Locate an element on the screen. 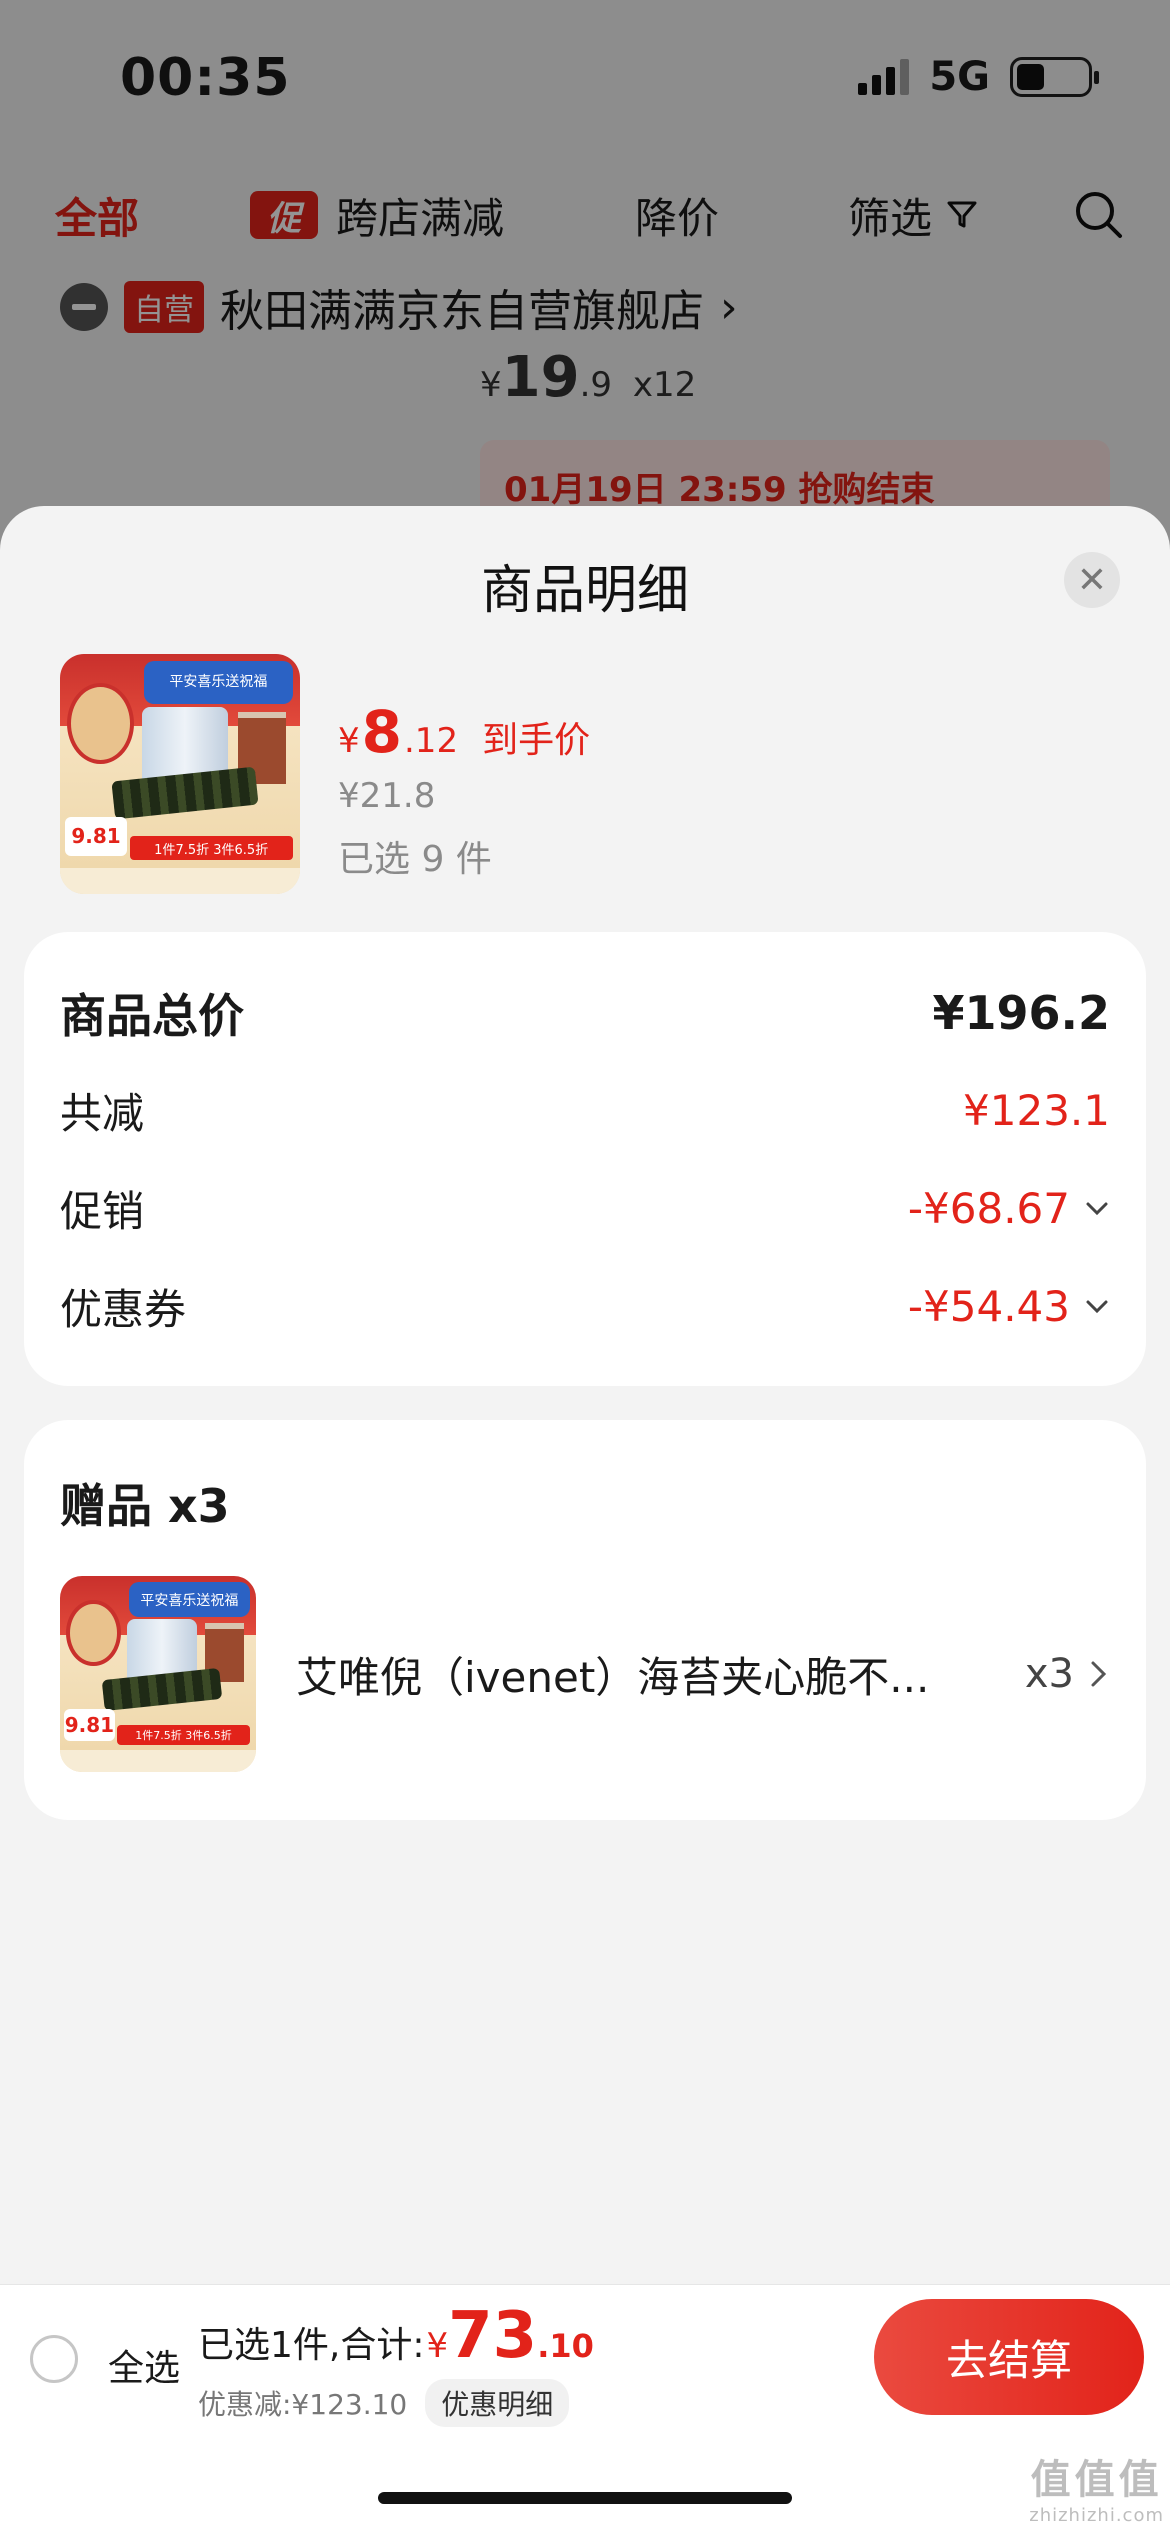 This screenshot has width=1170, height=2532. total-price-value: ¥196.2 is located at coordinates (1021, 1013).